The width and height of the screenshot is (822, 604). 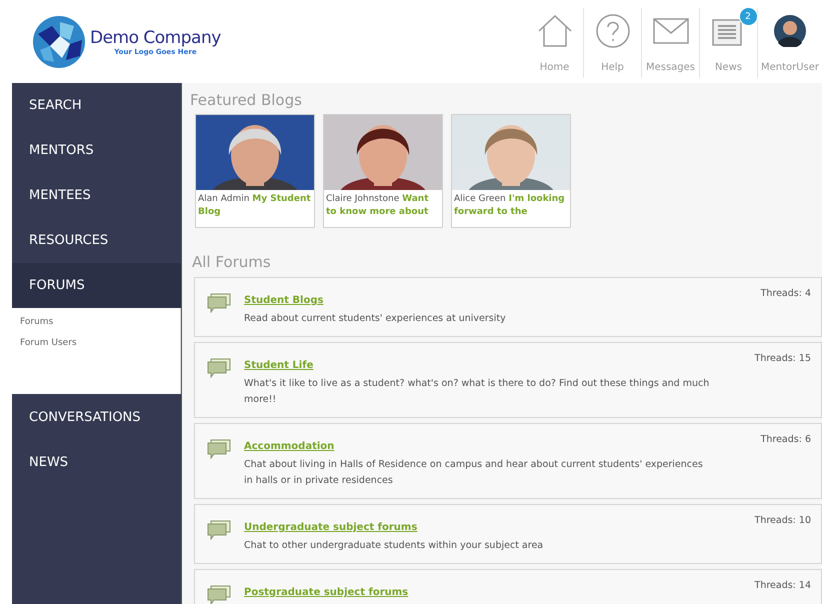 What do you see at coordinates (670, 31) in the screenshot?
I see `mail-icon` at bounding box center [670, 31].